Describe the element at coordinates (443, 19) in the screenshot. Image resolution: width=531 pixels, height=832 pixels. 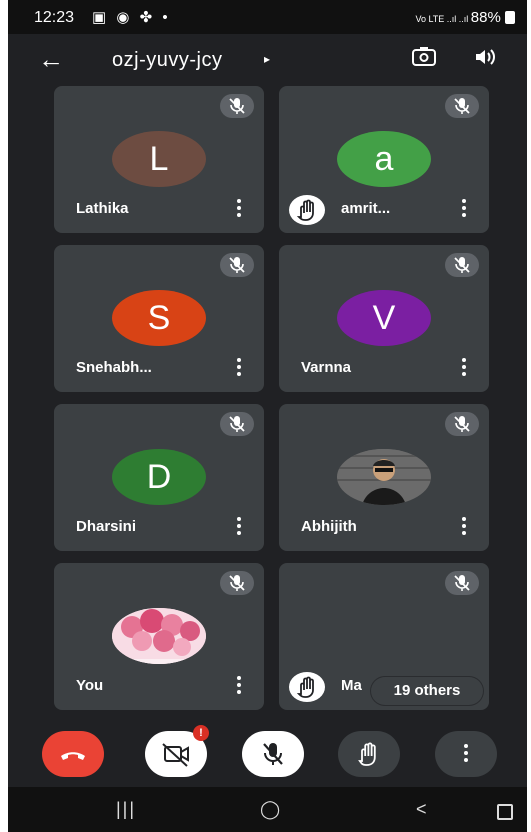
I see `network-signal-icon: Vo LTE ..ıl ..ıl` at that location.